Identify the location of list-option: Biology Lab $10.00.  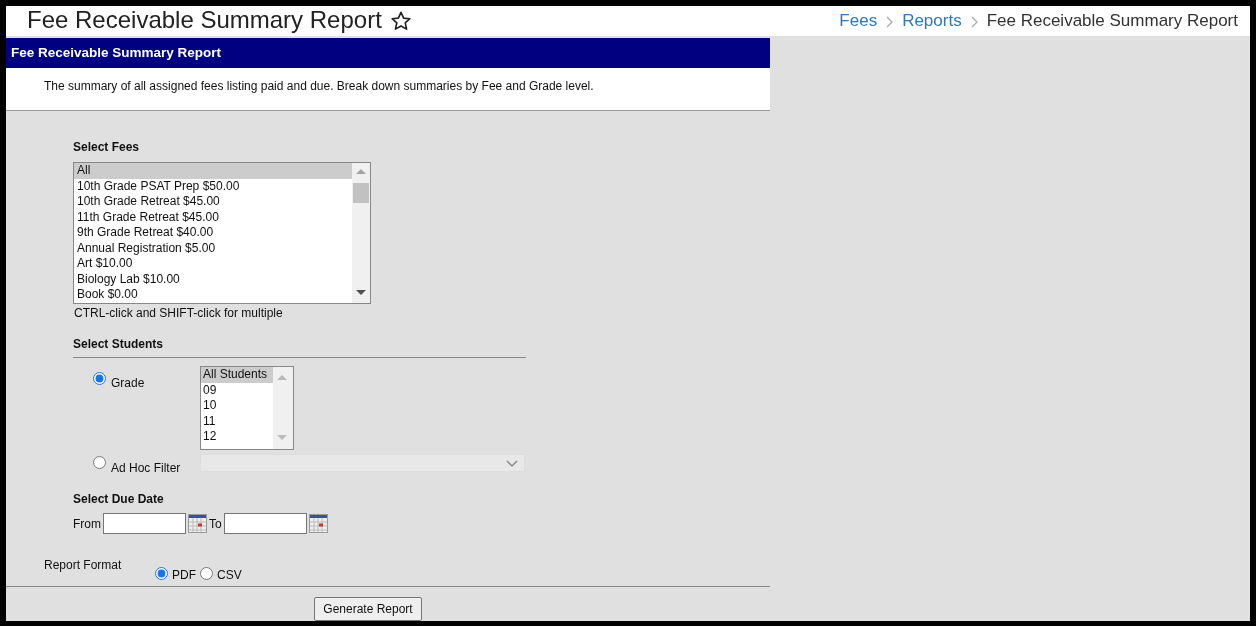
(213, 279).